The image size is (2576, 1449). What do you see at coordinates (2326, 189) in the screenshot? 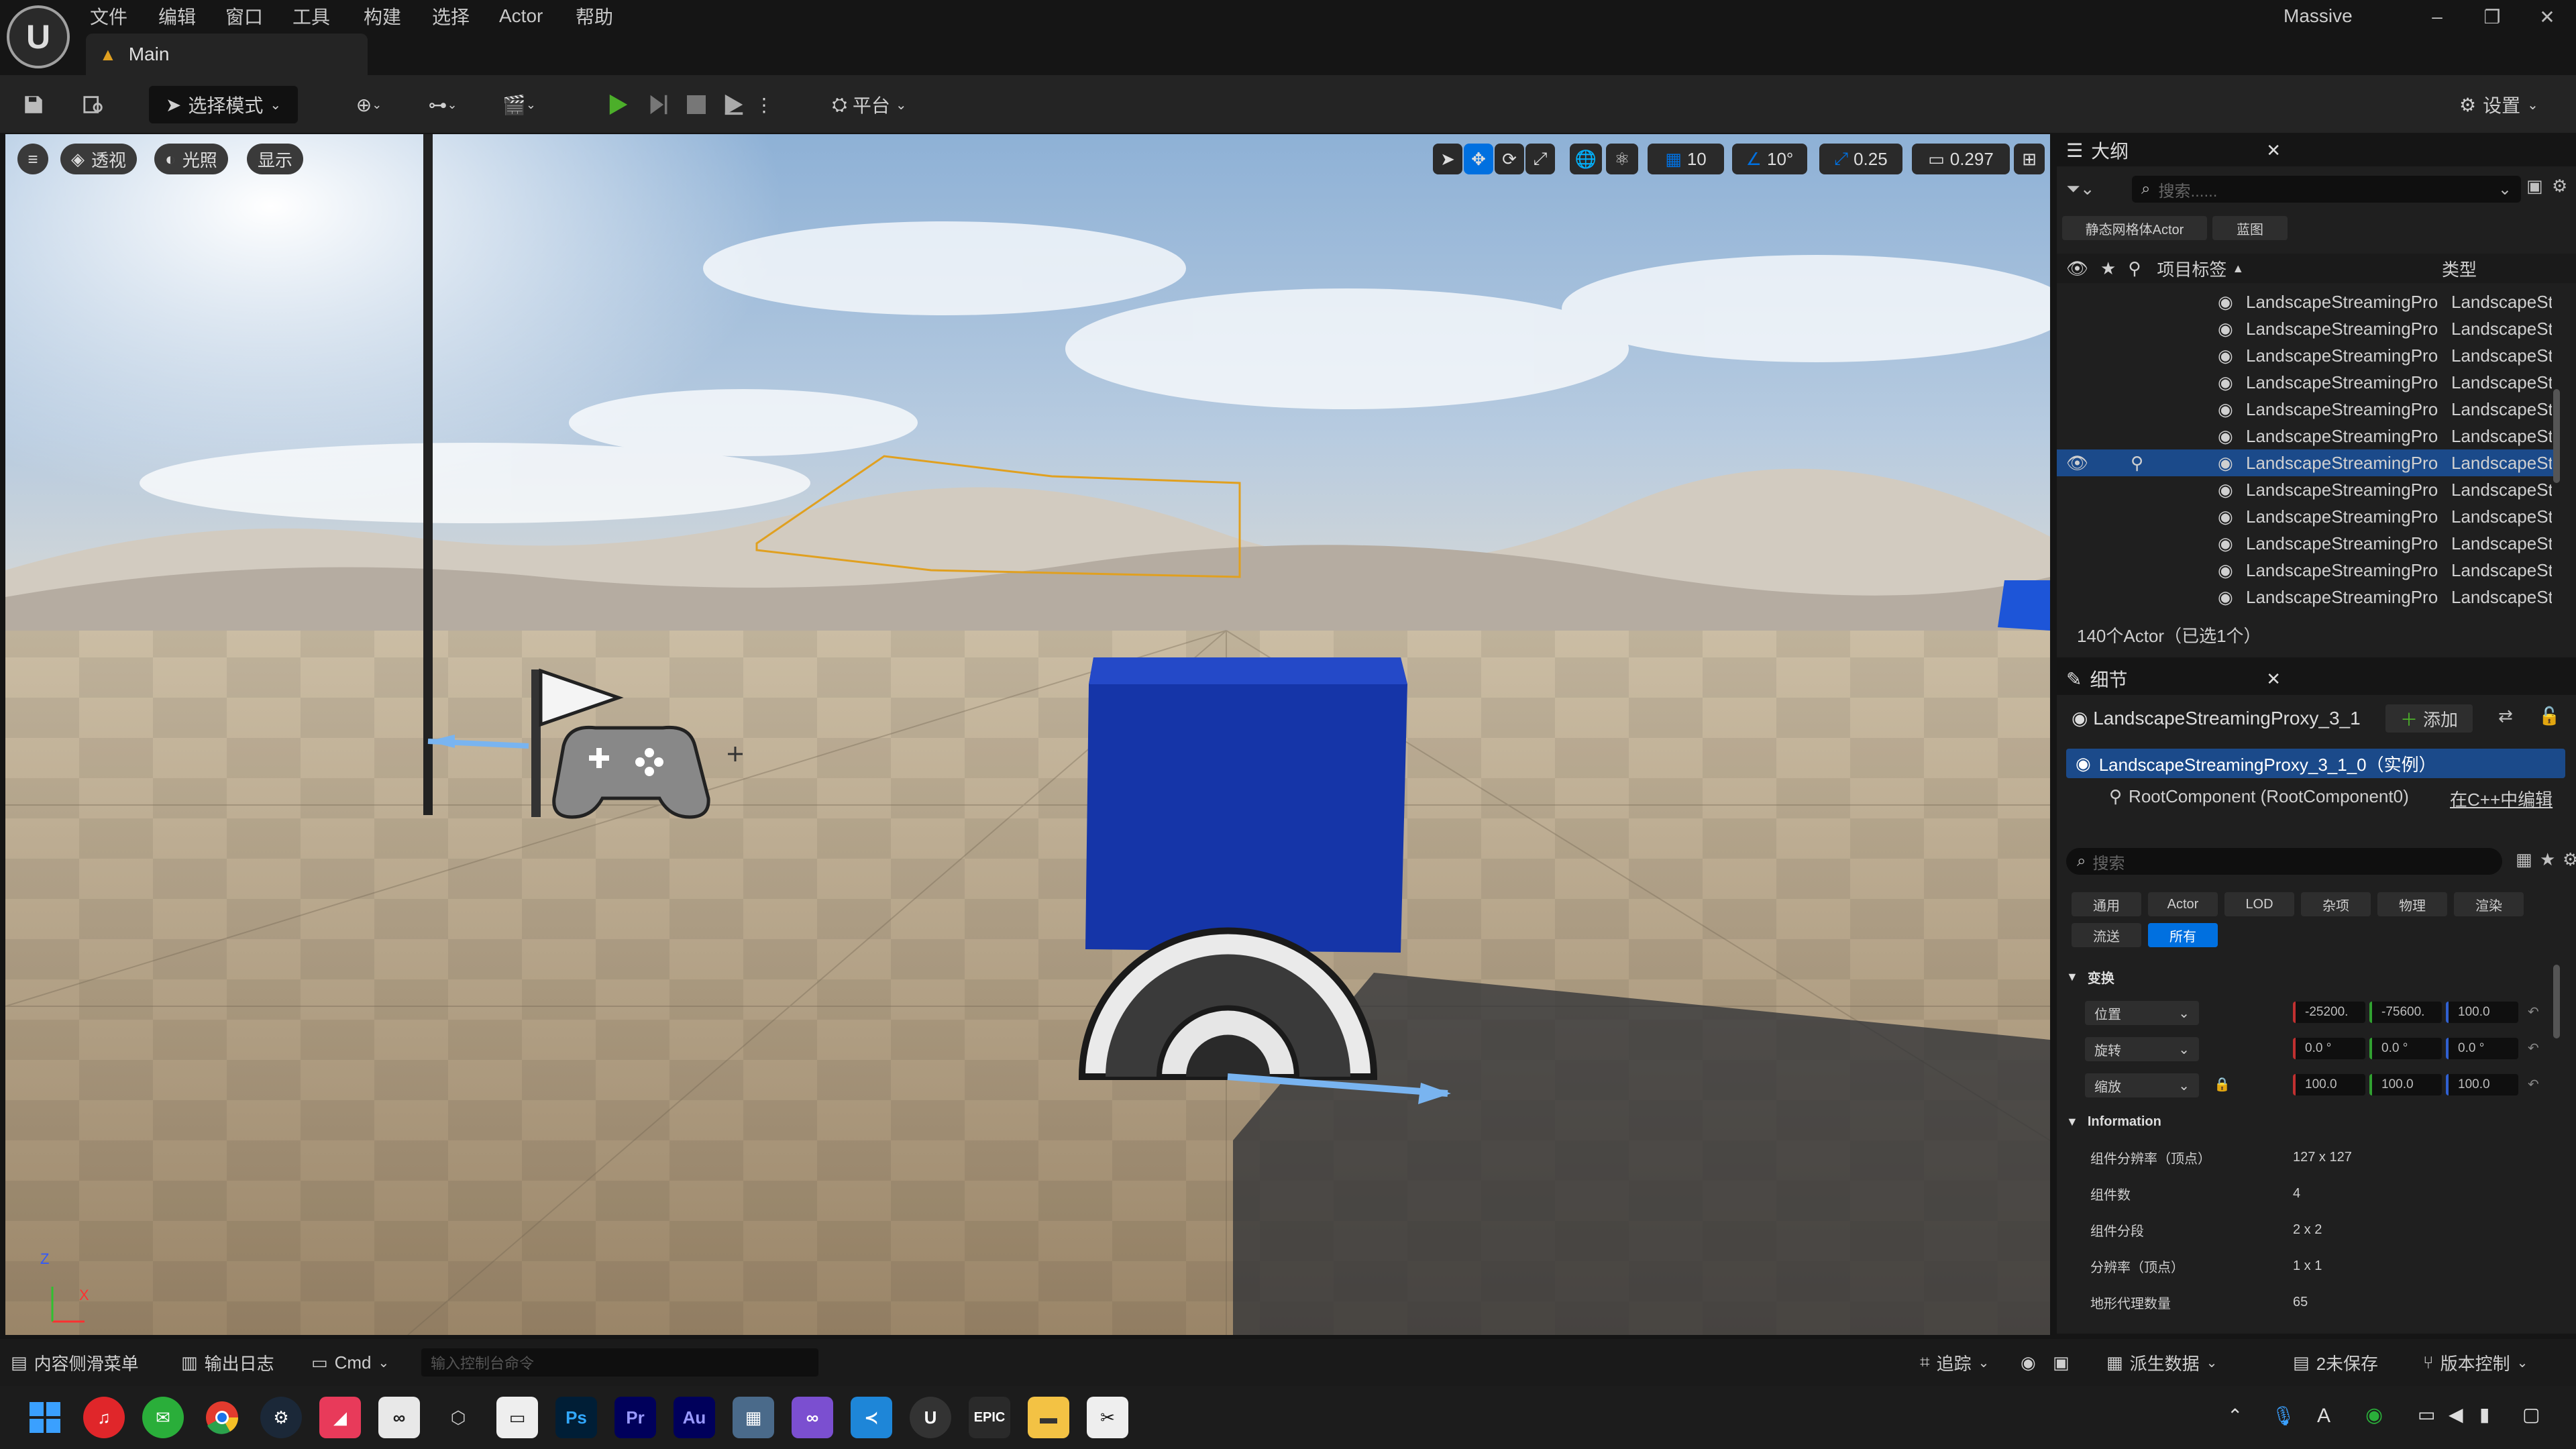
I see `outliner-search-input: ⌕ 搜索...... ⌄` at bounding box center [2326, 189].